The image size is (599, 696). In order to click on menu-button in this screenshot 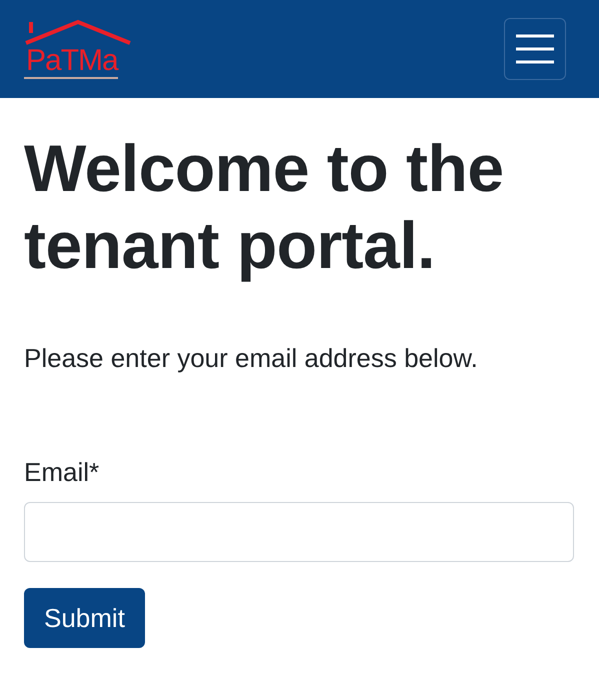, I will do `click(535, 49)`.